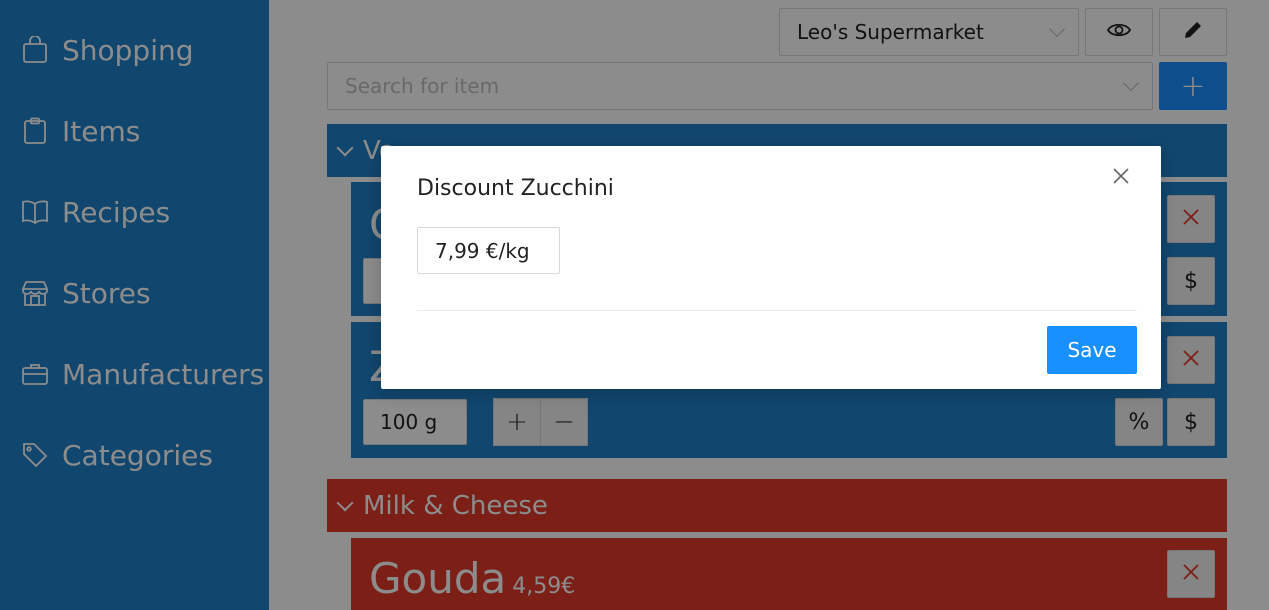 This screenshot has height=610, width=1269. I want to click on modal-title: Discount Zucchini, so click(515, 188).